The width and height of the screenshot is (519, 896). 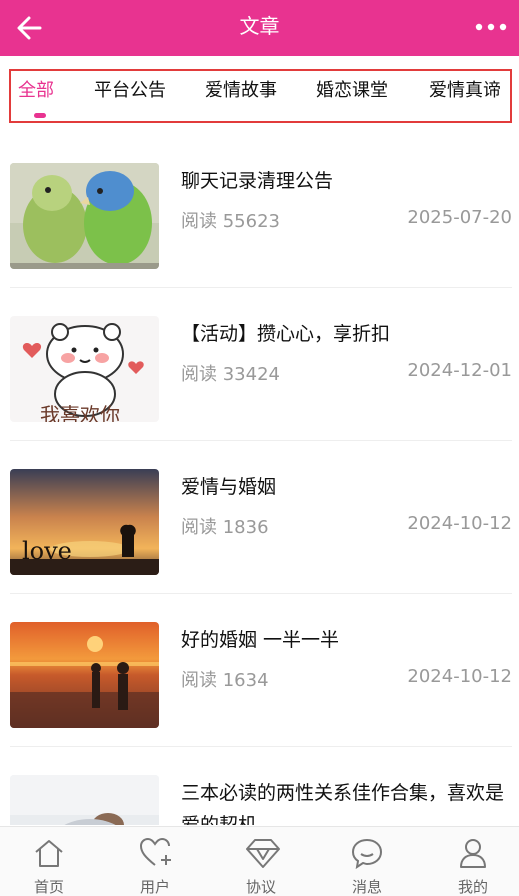 What do you see at coordinates (84, 522) in the screenshot?
I see `article-thumbnail: love` at bounding box center [84, 522].